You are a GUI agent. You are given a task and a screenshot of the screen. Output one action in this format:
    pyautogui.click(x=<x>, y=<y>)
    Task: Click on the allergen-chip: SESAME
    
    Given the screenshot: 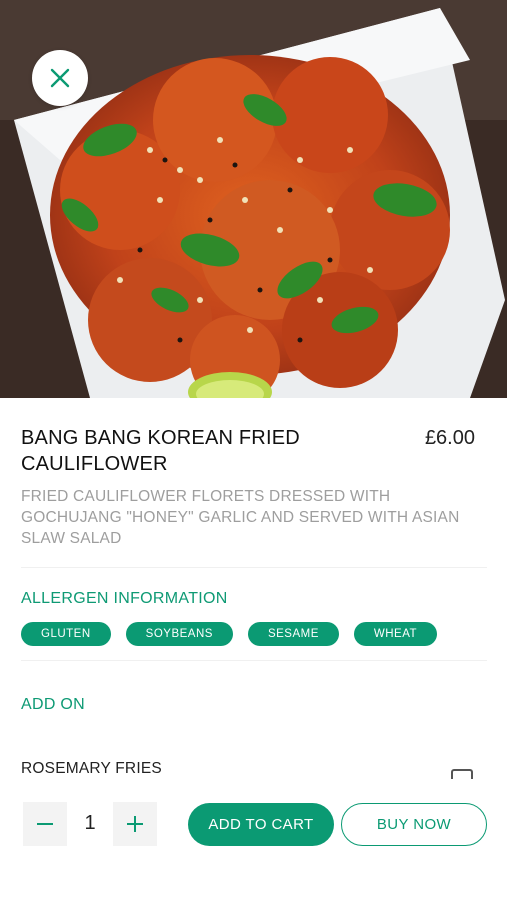 What is the action you would take?
    pyautogui.click(x=293, y=634)
    